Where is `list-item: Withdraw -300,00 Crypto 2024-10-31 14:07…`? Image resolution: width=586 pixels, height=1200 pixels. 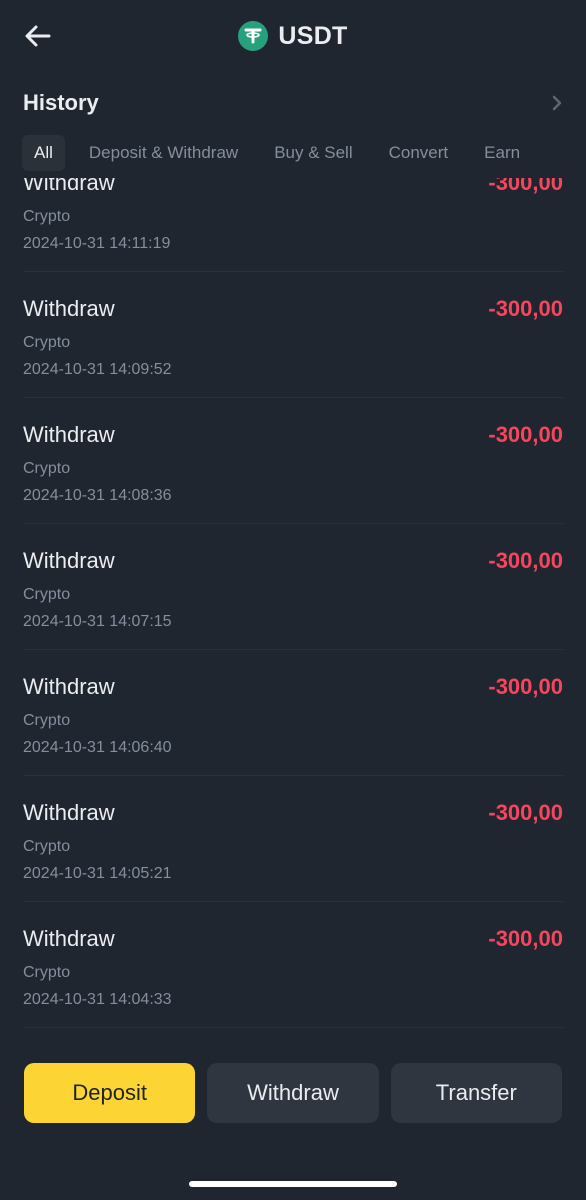
list-item: Withdraw -300,00 Crypto 2024-10-31 14:07… is located at coordinates (293, 587).